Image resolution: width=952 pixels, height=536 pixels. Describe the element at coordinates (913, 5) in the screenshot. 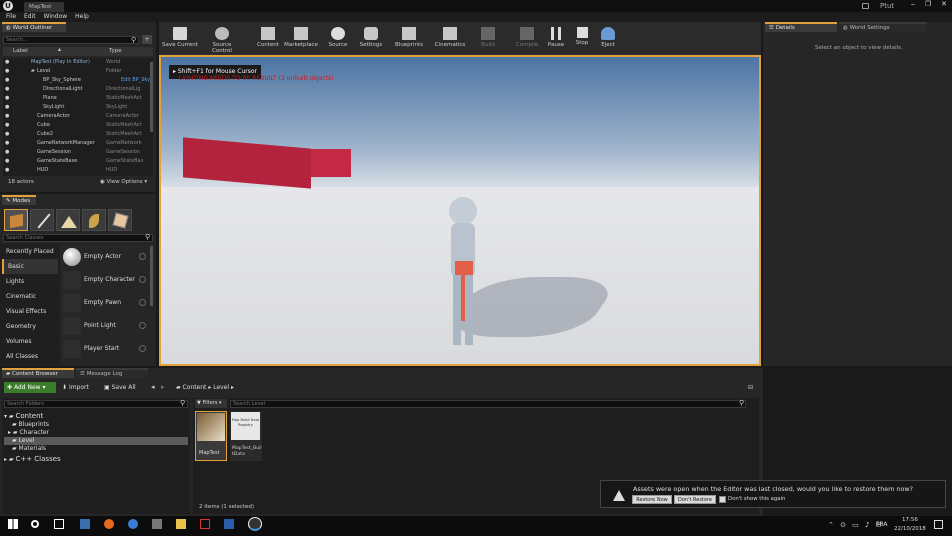

I see `minimize-button: ‒` at that location.